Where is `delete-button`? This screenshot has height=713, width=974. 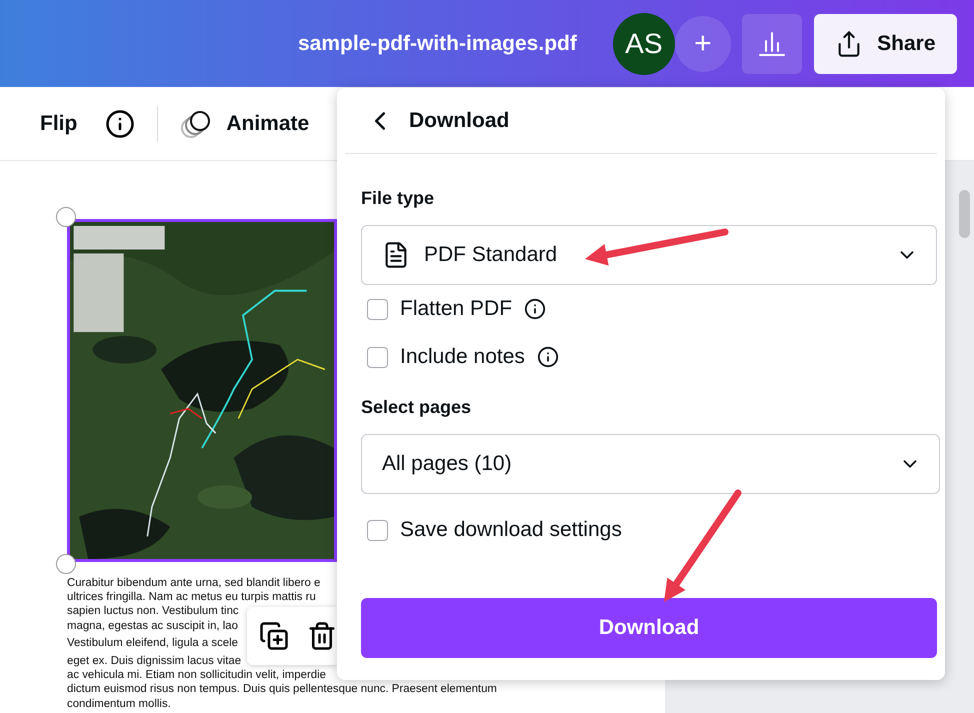
delete-button is located at coordinates (322, 636).